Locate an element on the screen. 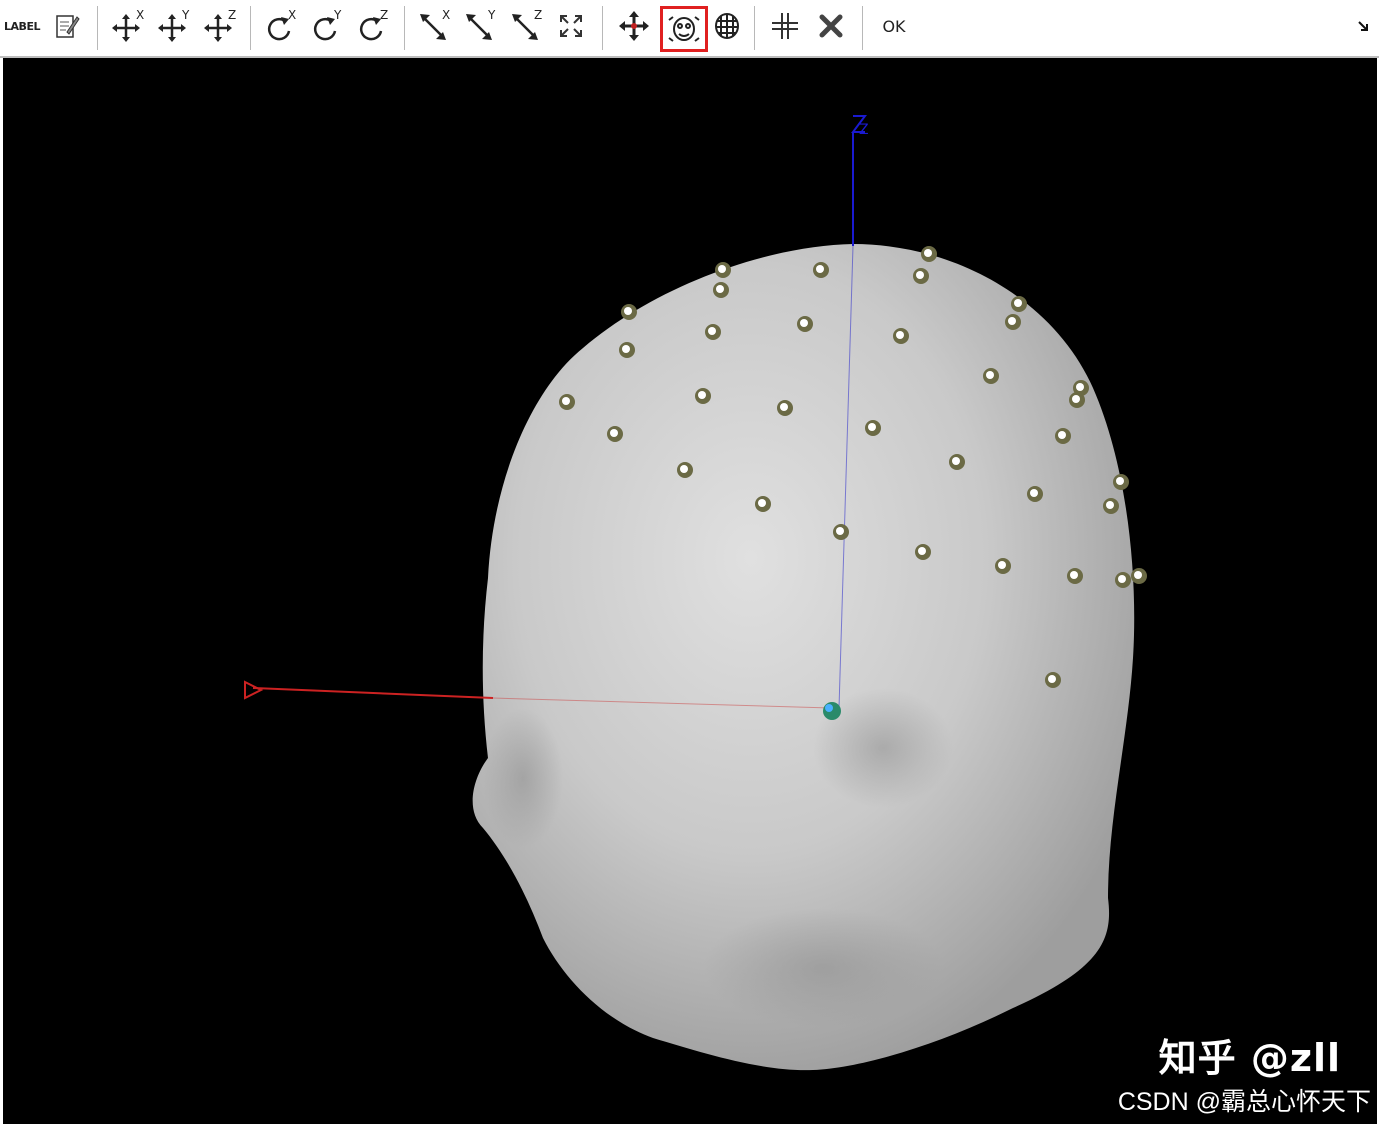 Image resolution: width=1379 pixels, height=1132 pixels. corner-arrow-button is located at coordinates (1365, 26).